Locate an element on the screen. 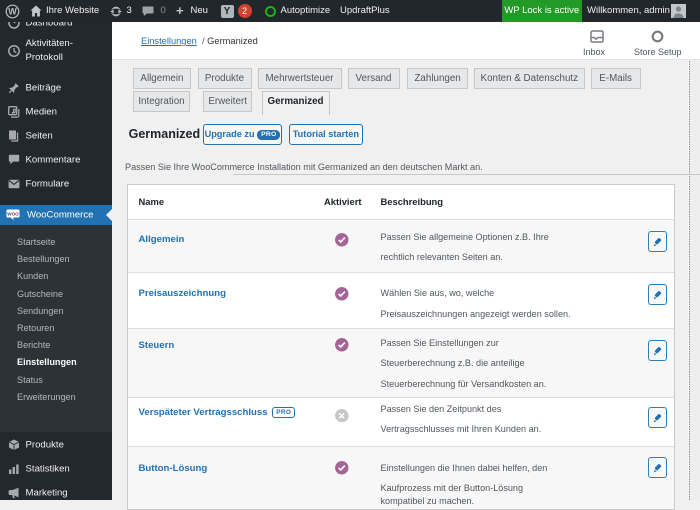  svg-text: WOO is located at coordinates (13, 213).